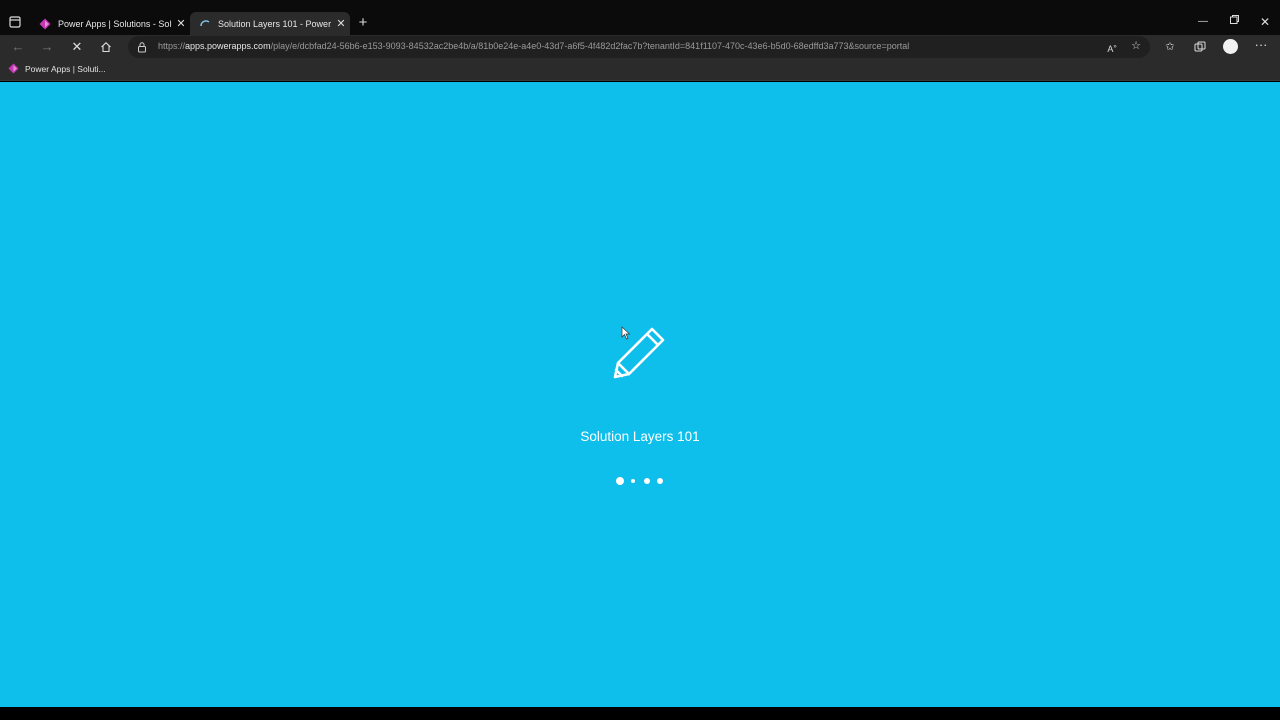 The width and height of the screenshot is (1280, 720). I want to click on forward-icon: →, so click(47, 47).